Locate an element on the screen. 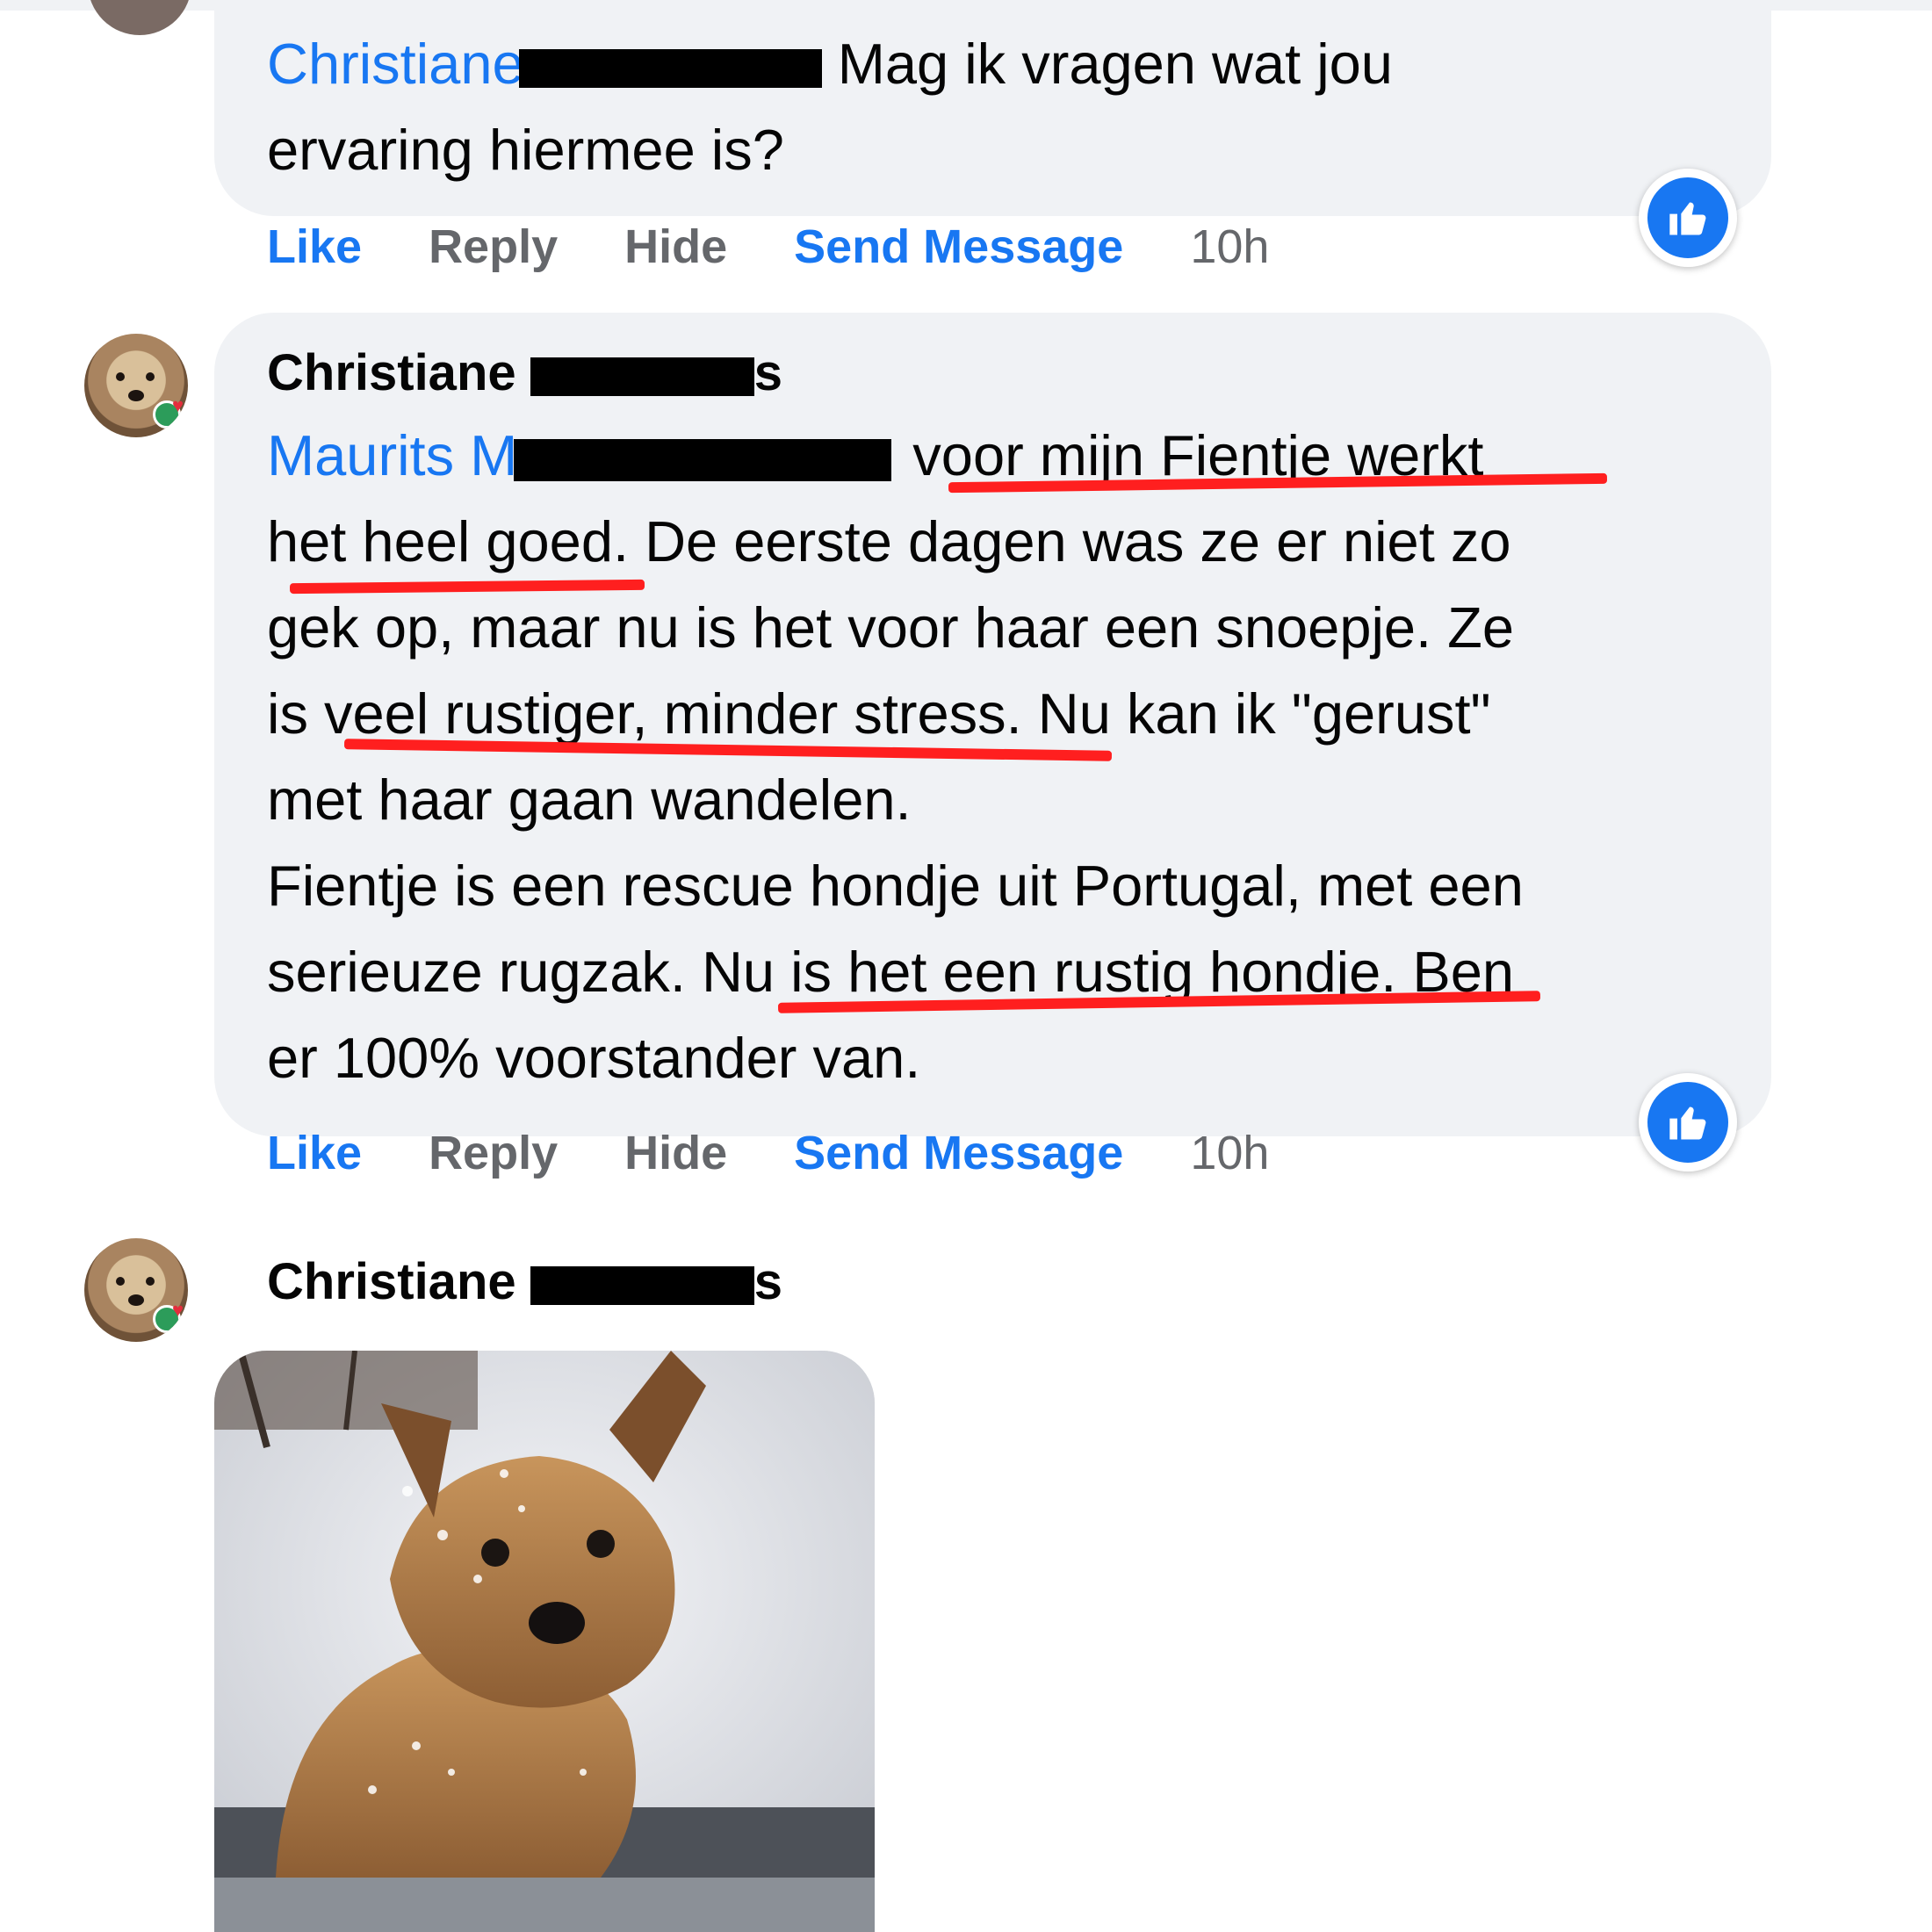 Image resolution: width=1932 pixels, height=1932 pixels. comment-text-line: er 100% voorstander van. is located at coordinates (594, 1058).